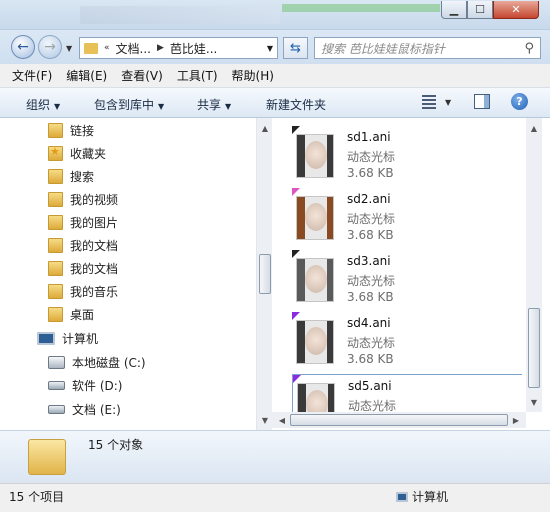 This screenshot has height=512, width=550. I want to click on file-item-sd5: sd5.ani 动态光标, so click(407, 393).